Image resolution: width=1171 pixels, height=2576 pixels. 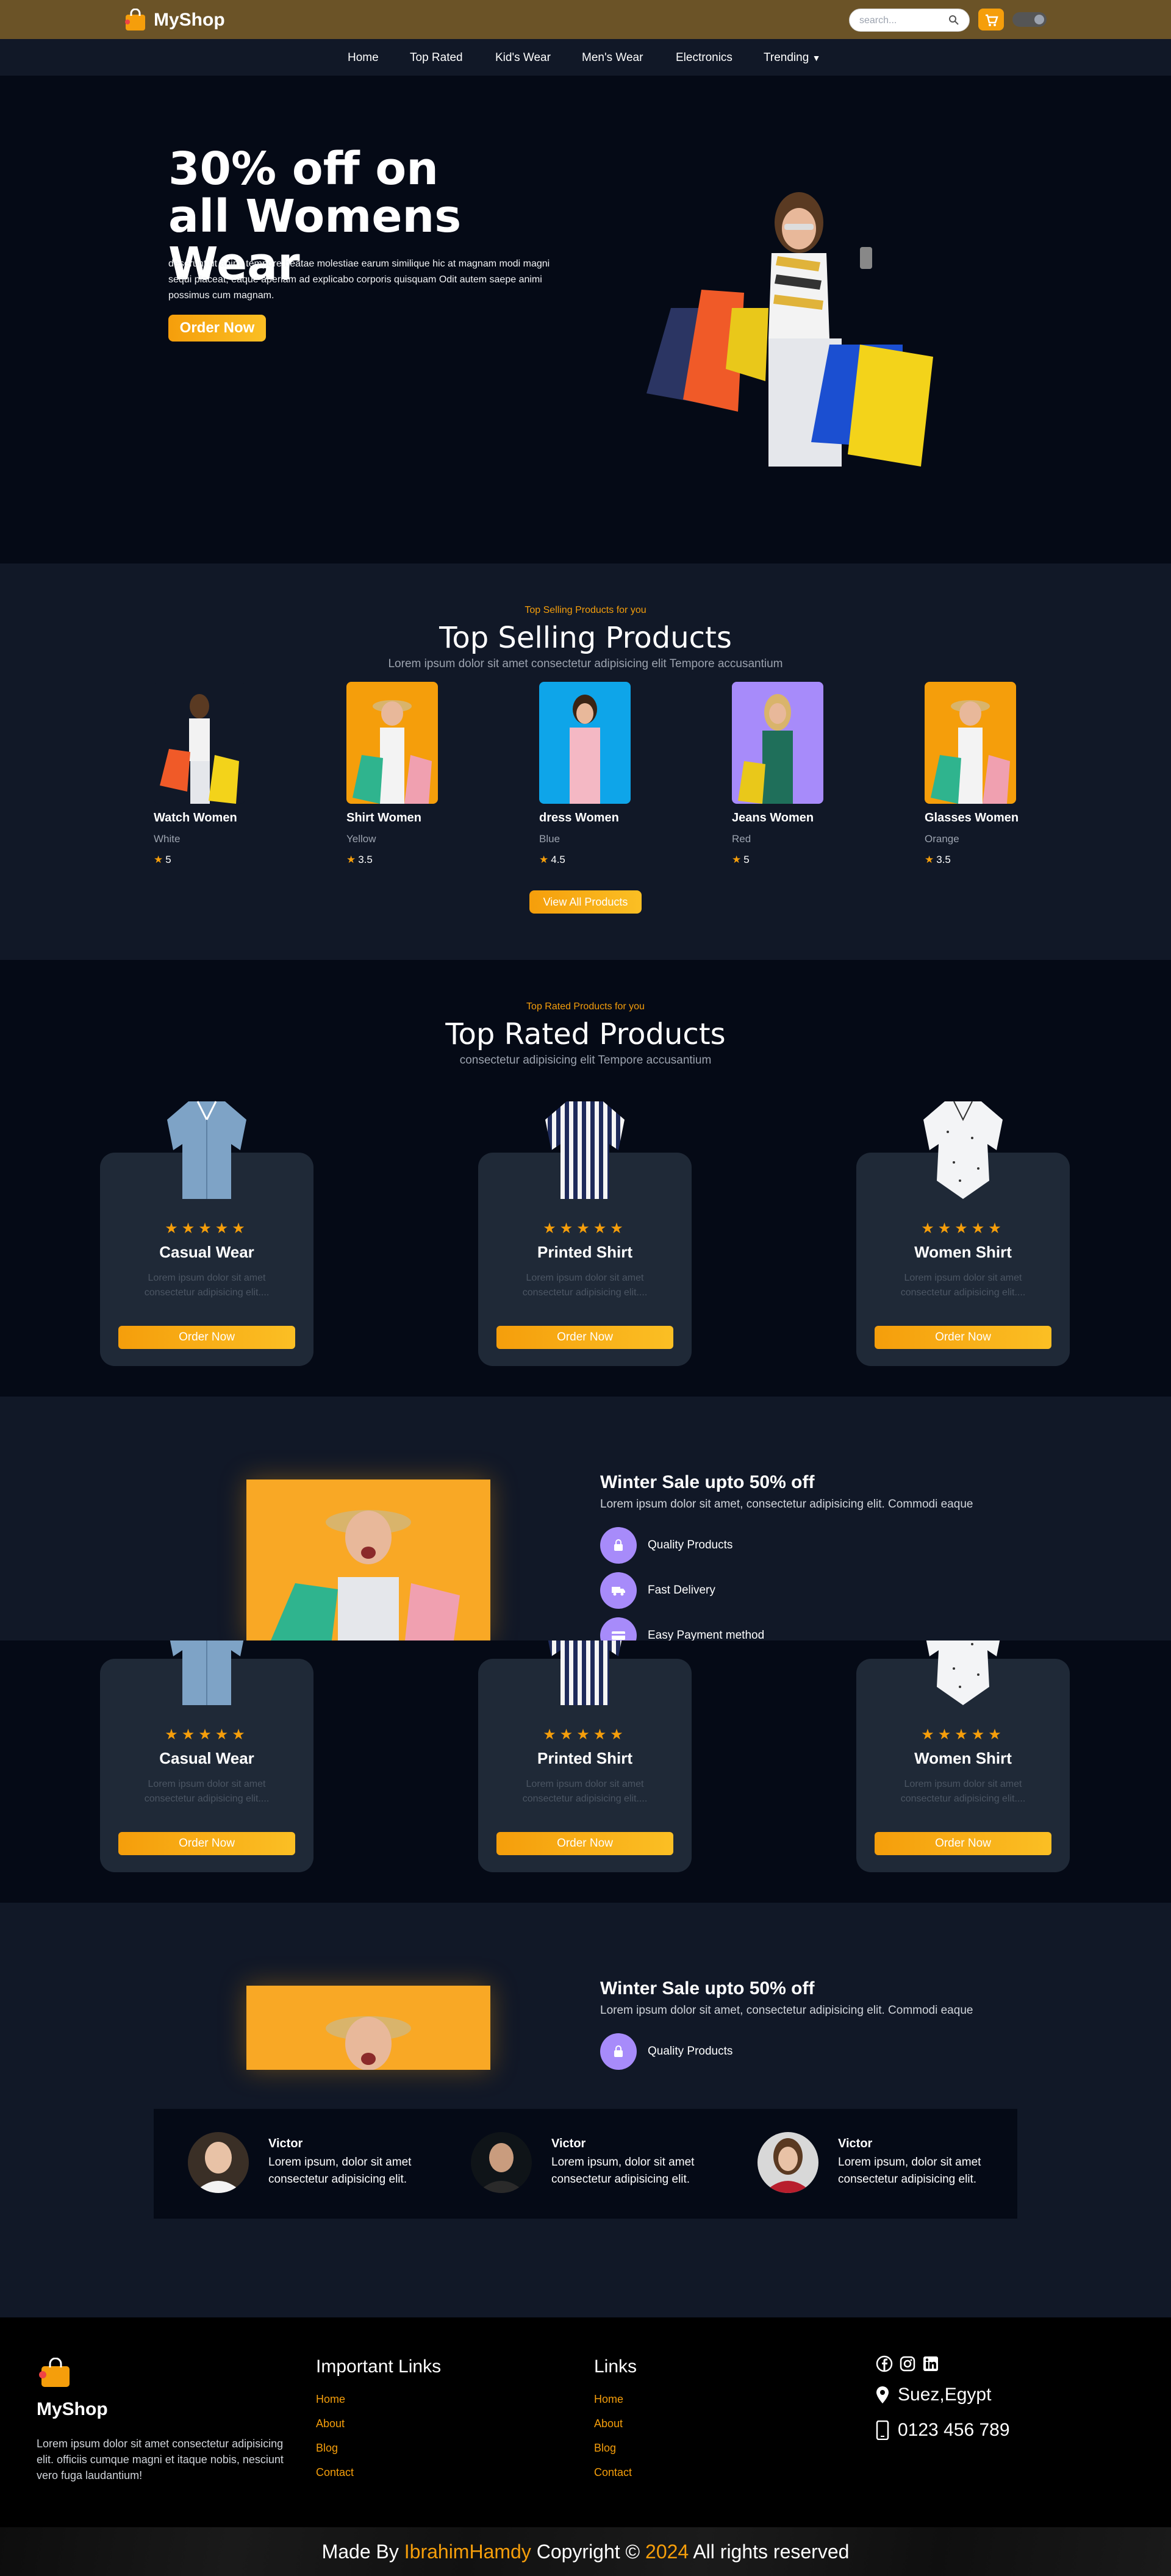 I want to click on footer-phone: 0123 456 789, so click(x=943, y=2430).